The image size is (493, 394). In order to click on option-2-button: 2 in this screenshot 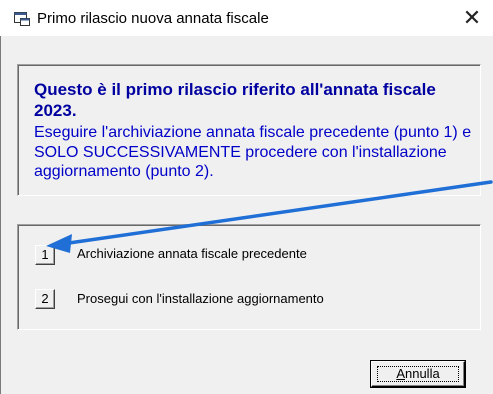, I will do `click(45, 299)`.